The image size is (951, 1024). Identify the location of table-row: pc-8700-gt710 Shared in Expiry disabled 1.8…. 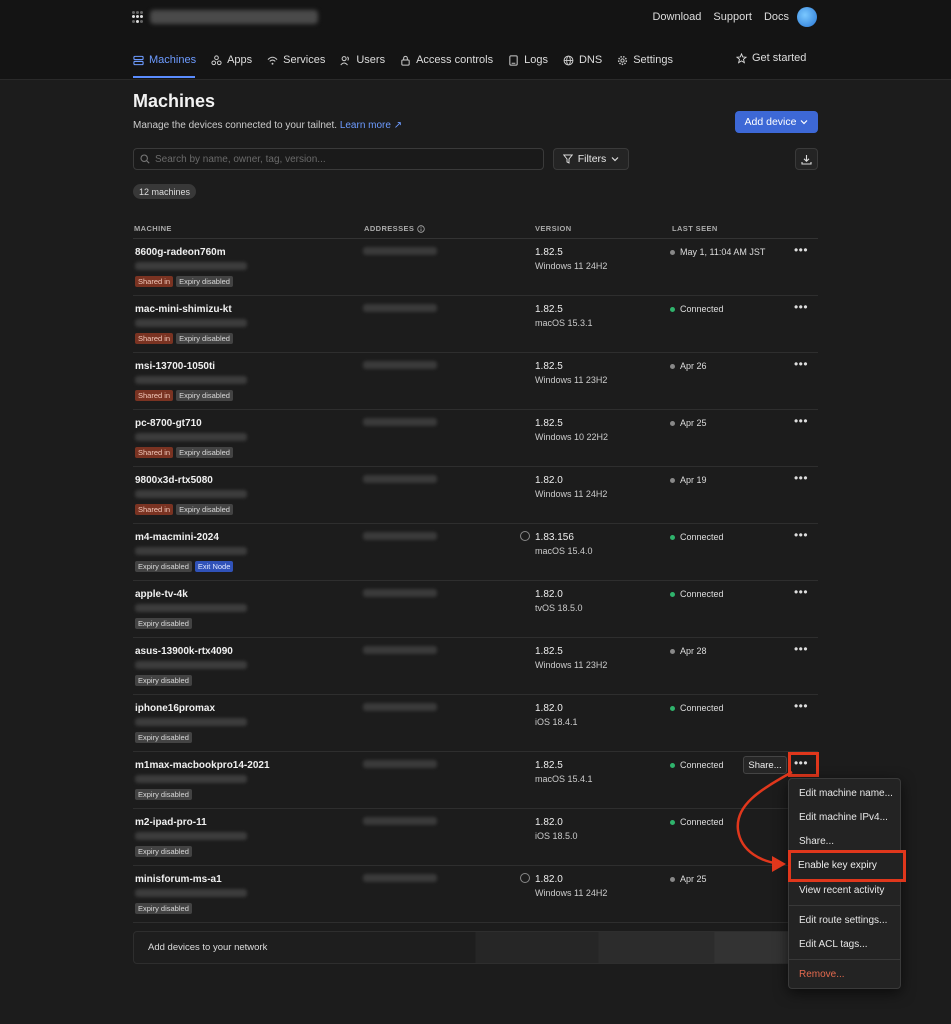
(475, 438).